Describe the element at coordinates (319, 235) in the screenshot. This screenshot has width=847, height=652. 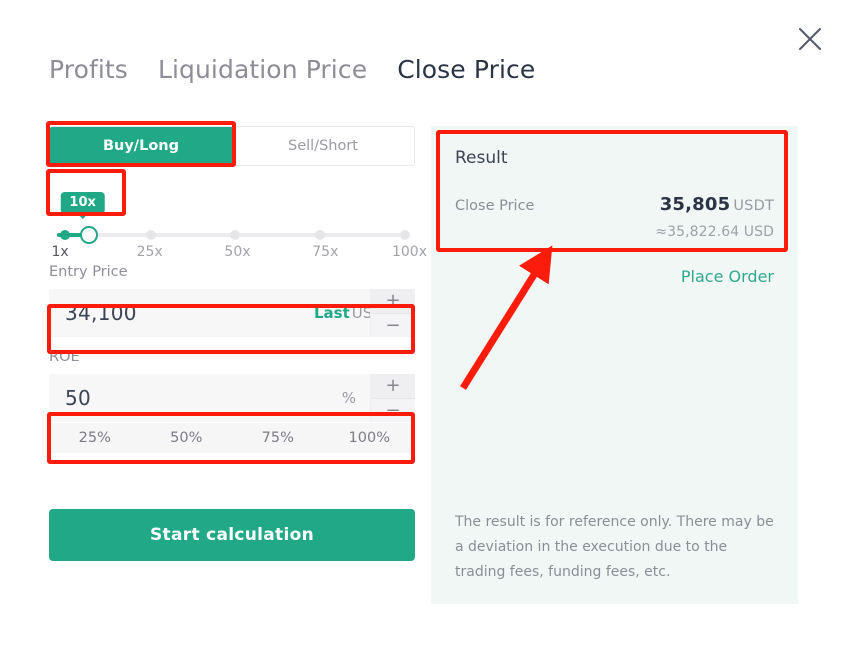
I see `leverage-dot-75x` at that location.